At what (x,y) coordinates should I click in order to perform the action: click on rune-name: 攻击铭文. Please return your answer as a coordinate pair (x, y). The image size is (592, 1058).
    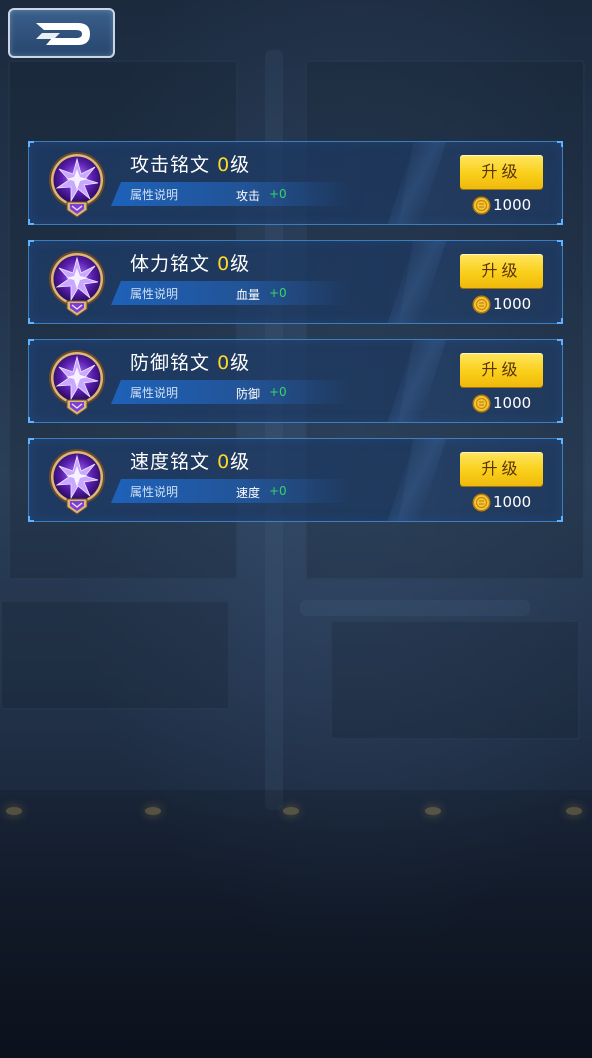
    Looking at the image, I should click on (170, 165).